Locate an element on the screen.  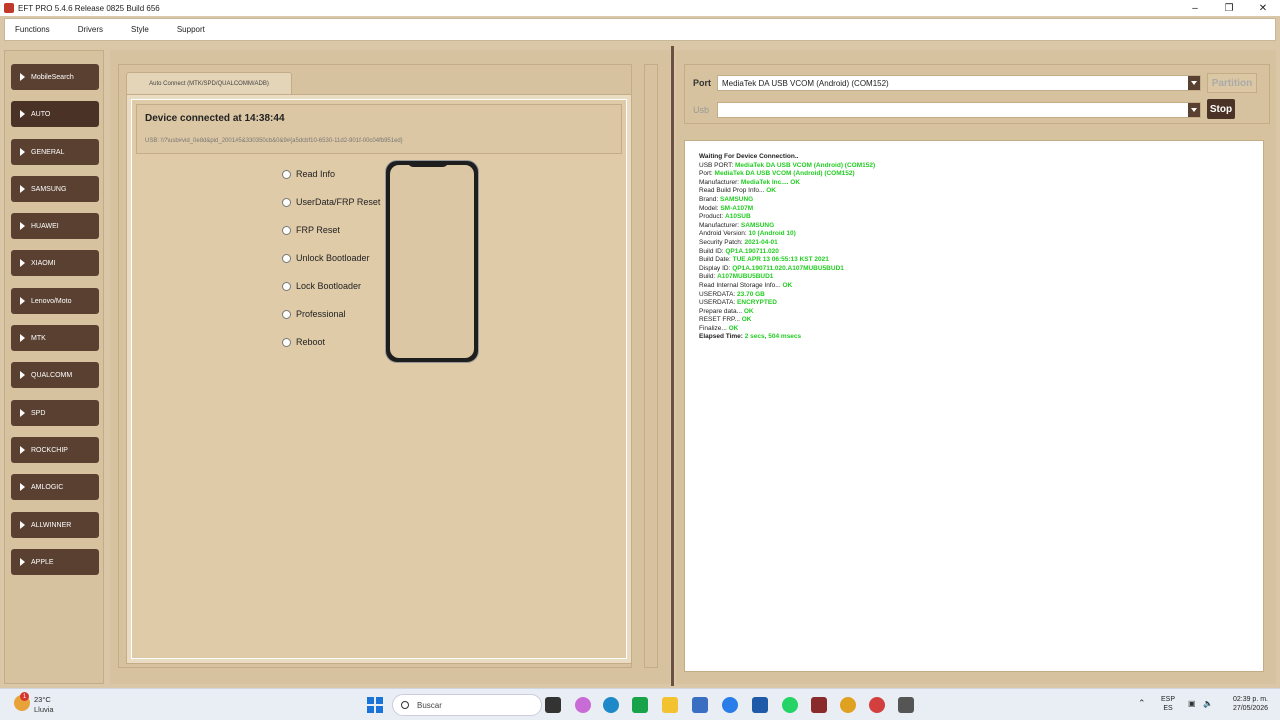
language-indicator: ESP ES is located at coordinates (1168, 704).